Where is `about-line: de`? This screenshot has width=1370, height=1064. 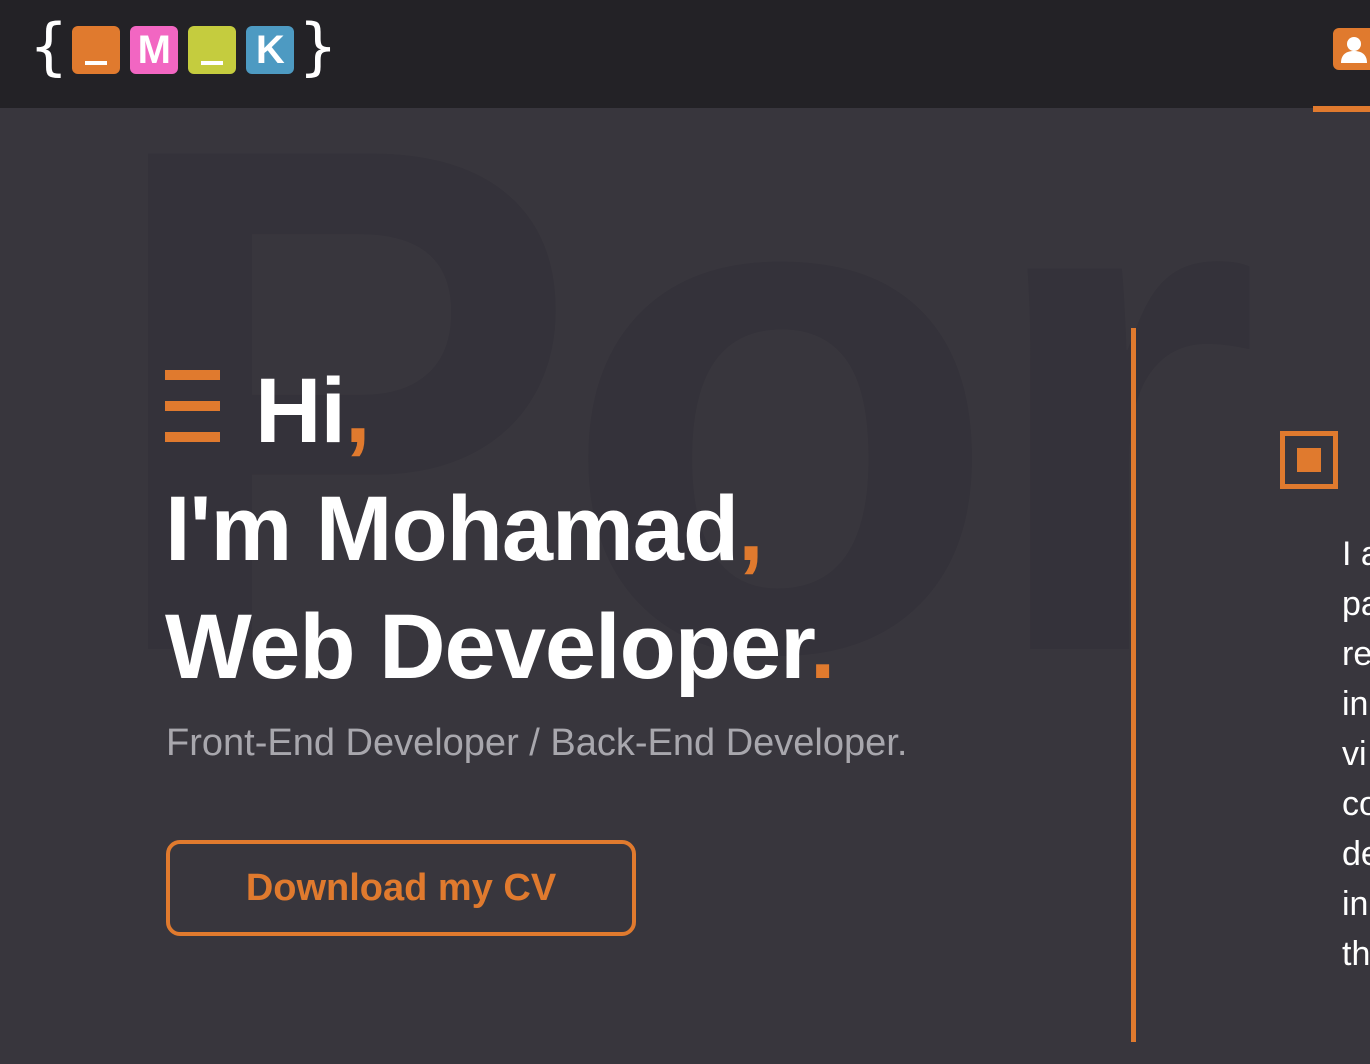
about-line: de is located at coordinates (1356, 854).